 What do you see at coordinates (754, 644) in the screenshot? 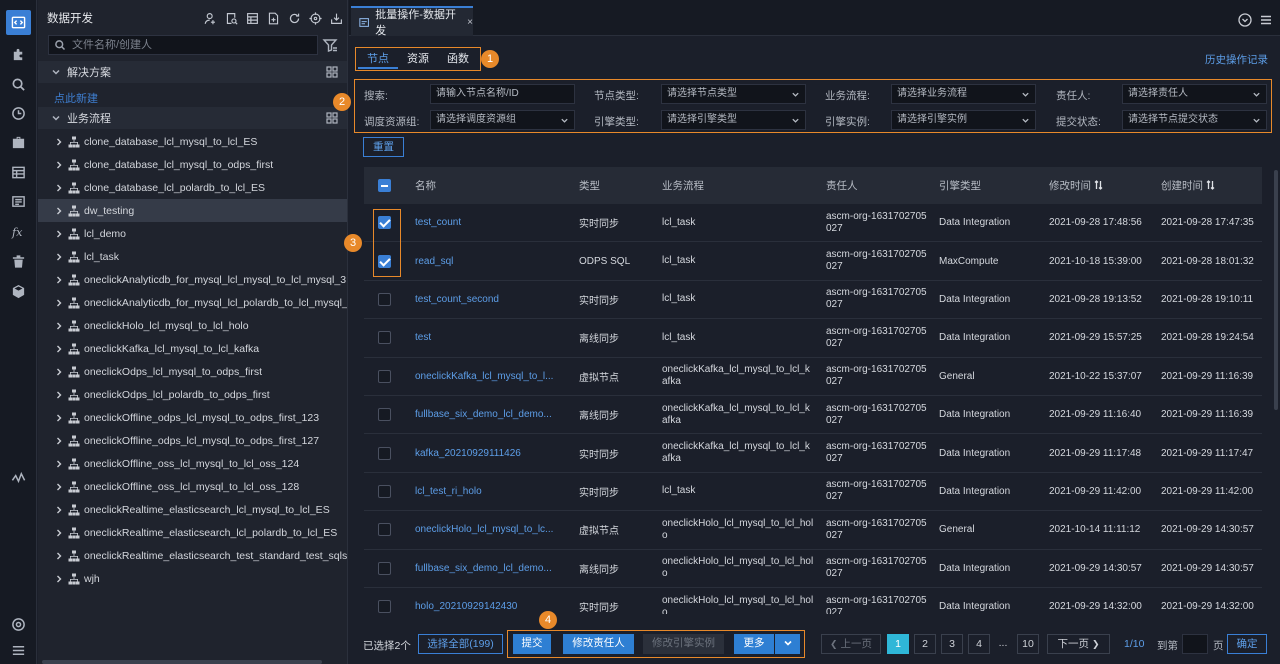
I see `more-button: 更多` at bounding box center [754, 644].